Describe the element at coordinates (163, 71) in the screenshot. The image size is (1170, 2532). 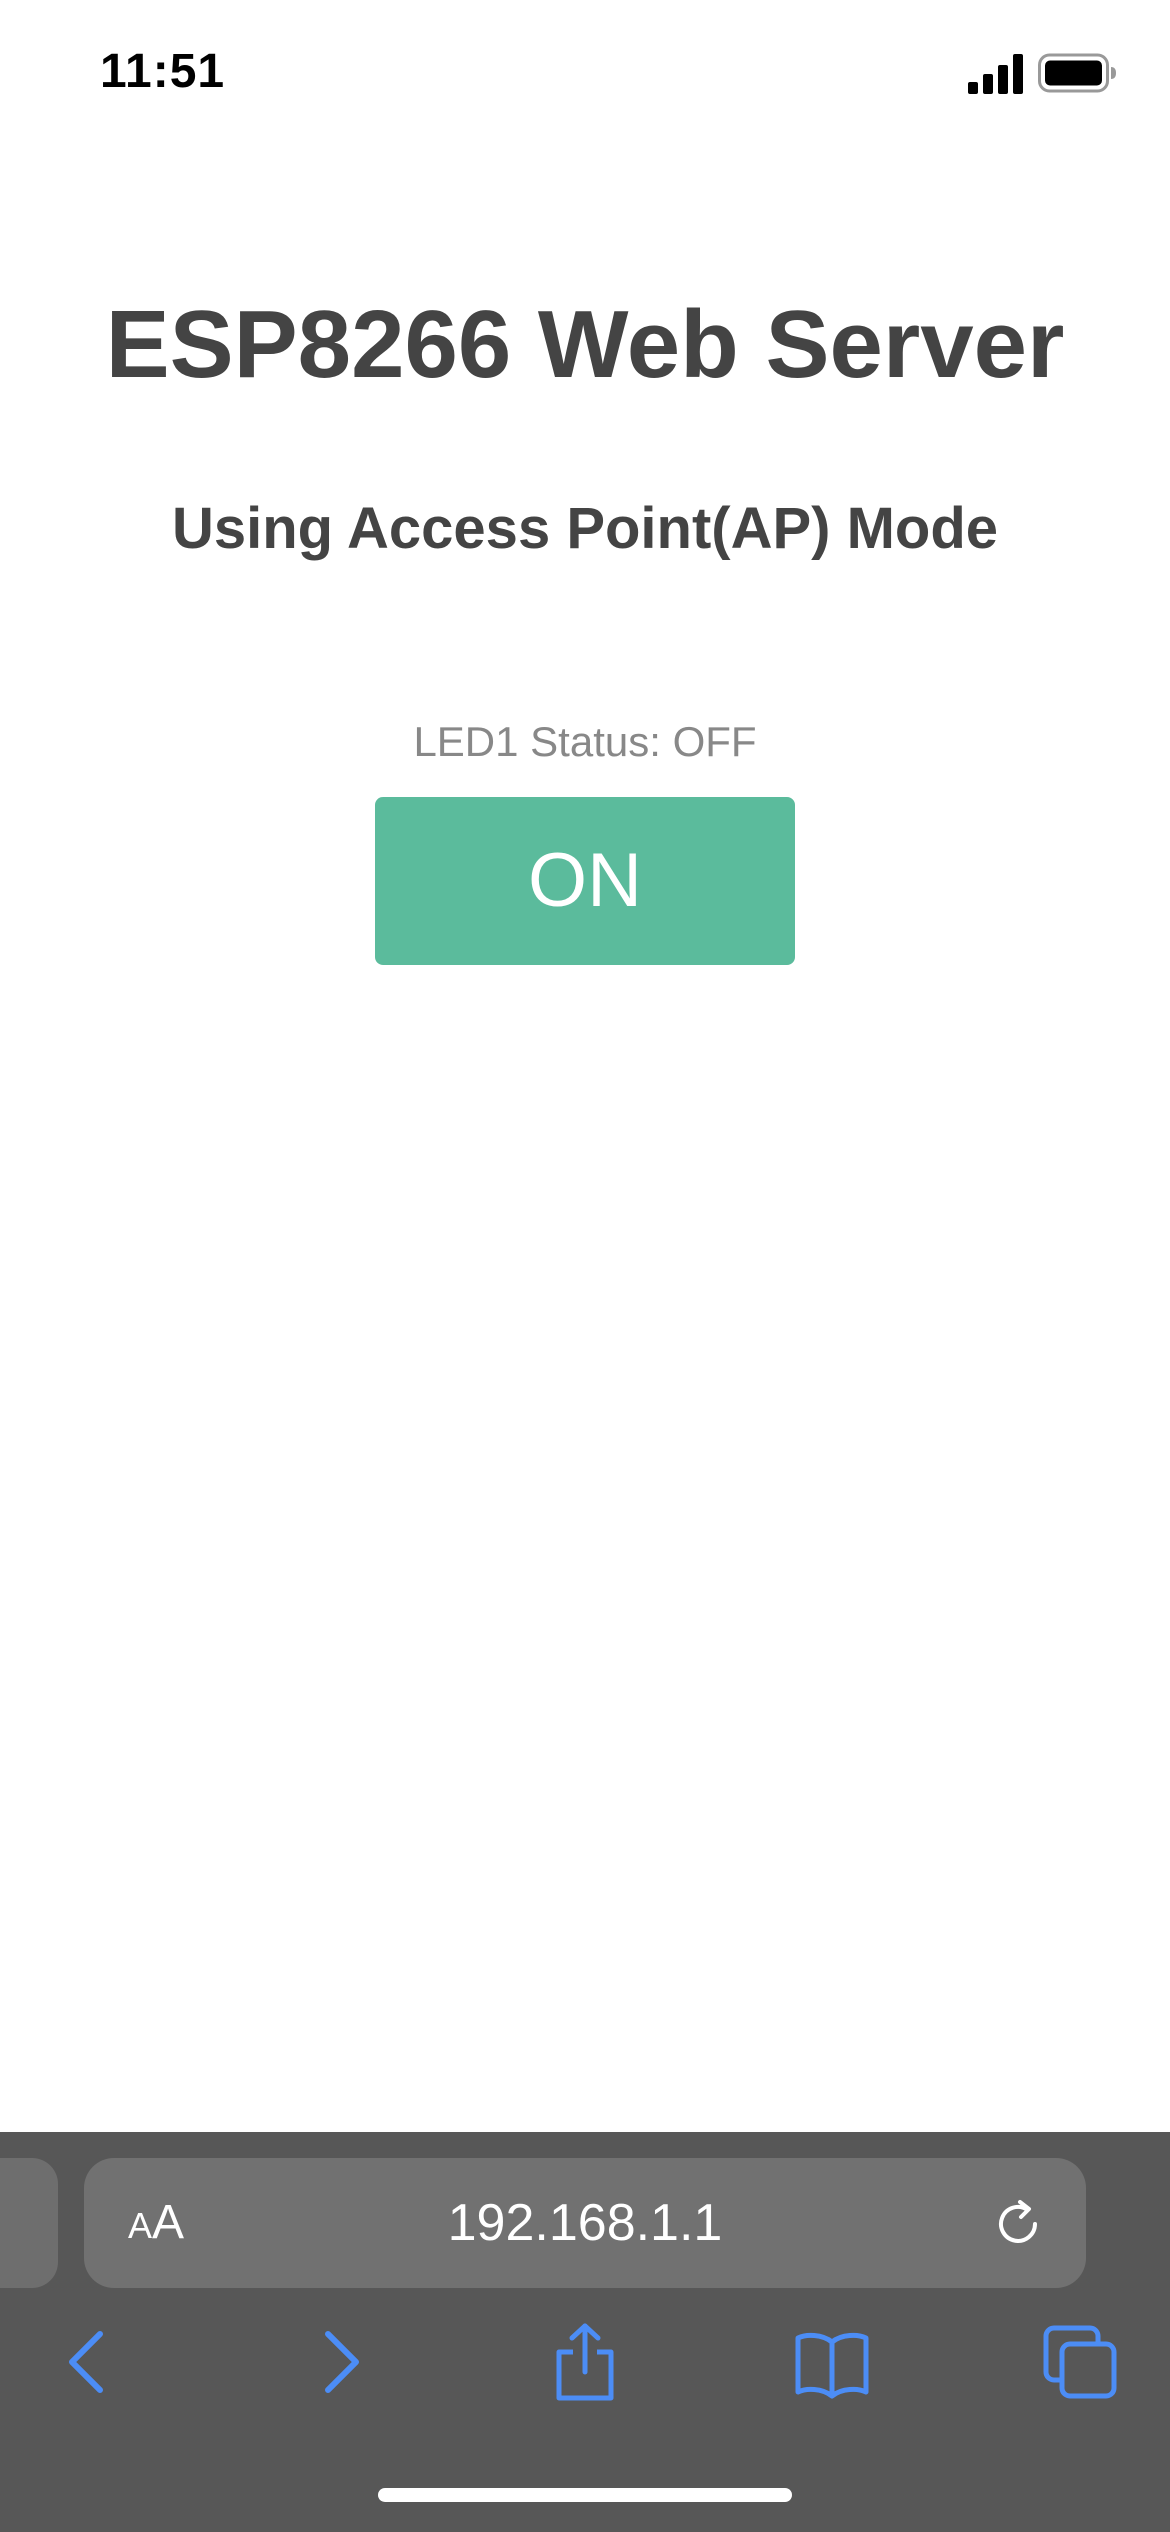
I see `status-time: 11:51` at that location.